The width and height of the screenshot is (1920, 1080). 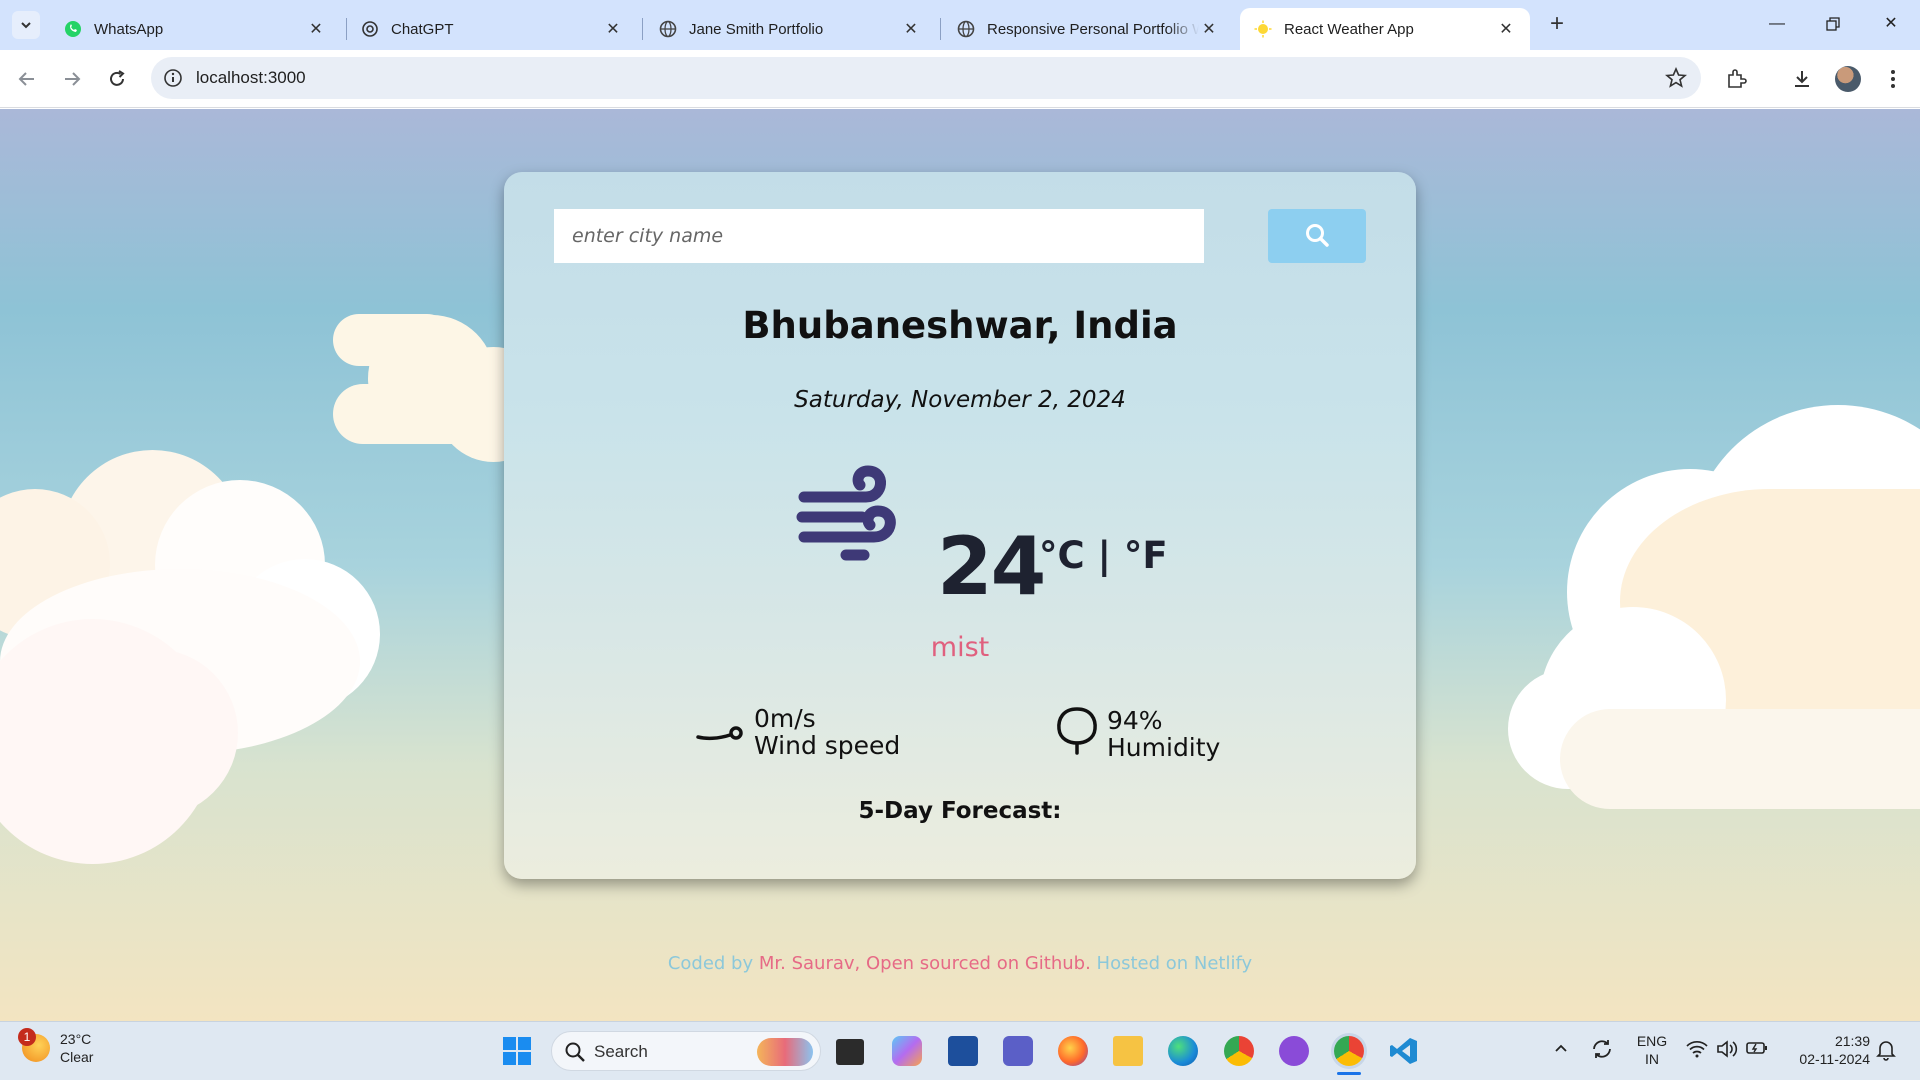 What do you see at coordinates (960, 647) in the screenshot?
I see `weather-description: mist` at bounding box center [960, 647].